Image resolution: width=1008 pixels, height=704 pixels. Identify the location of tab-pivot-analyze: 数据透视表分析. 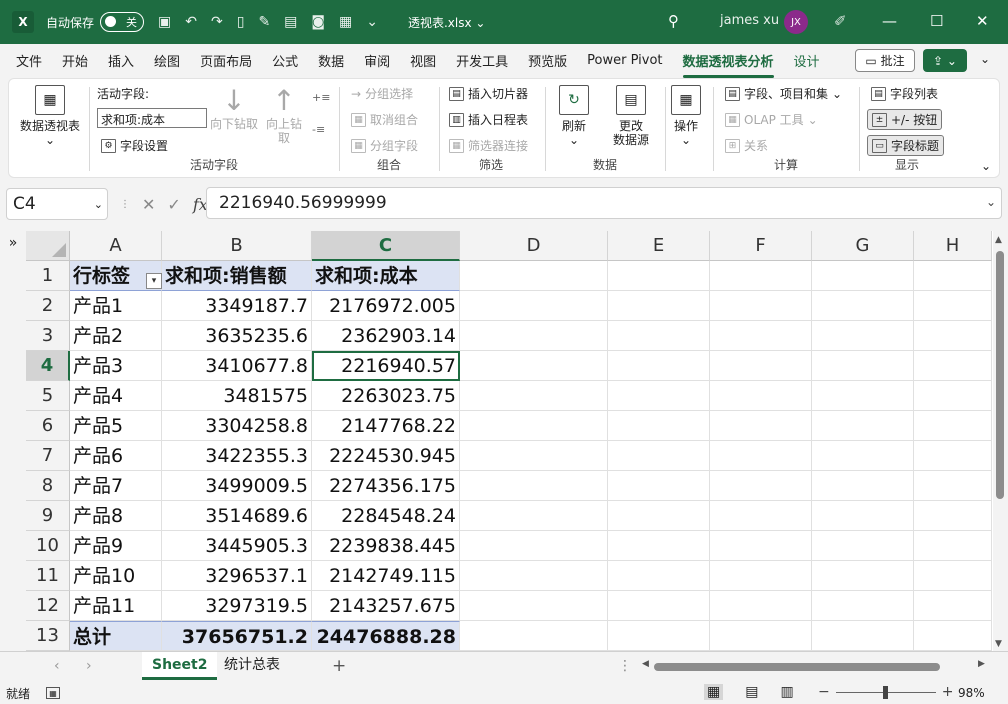
(728, 62).